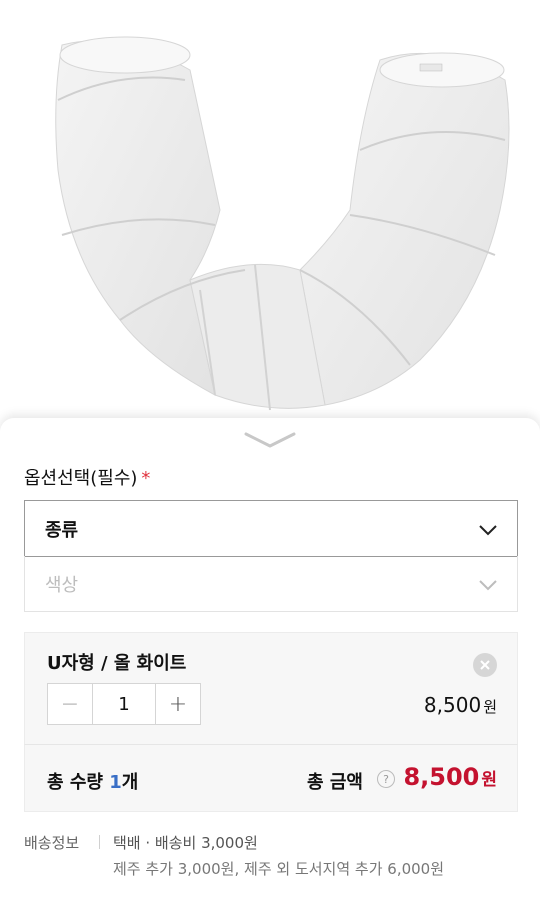 The image size is (540, 922). Describe the element at coordinates (185, 843) in the screenshot. I see `shipping-main: 택배 · 배송비 3,000원` at that location.